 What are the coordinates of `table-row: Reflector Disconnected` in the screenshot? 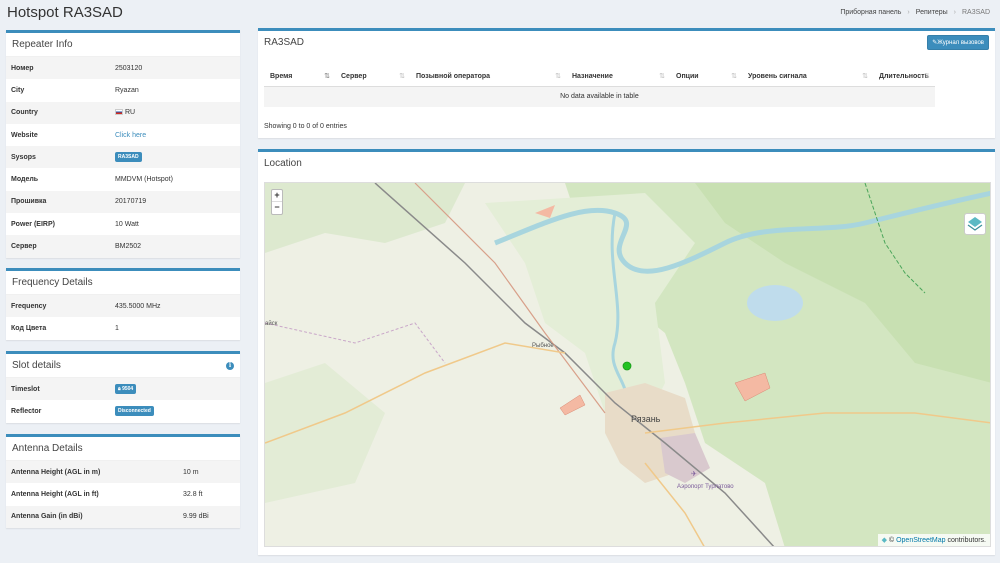 It's located at (123, 411).